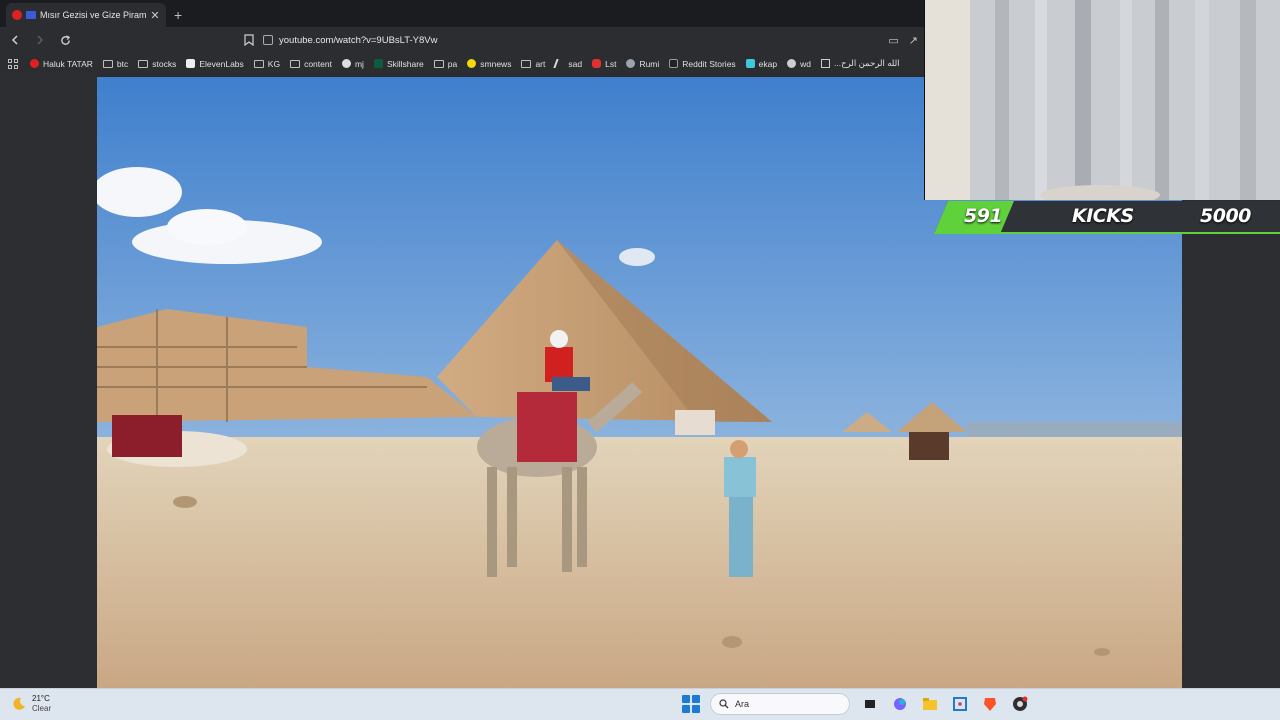  I want to click on bookmark-item: pa, so click(445, 63).